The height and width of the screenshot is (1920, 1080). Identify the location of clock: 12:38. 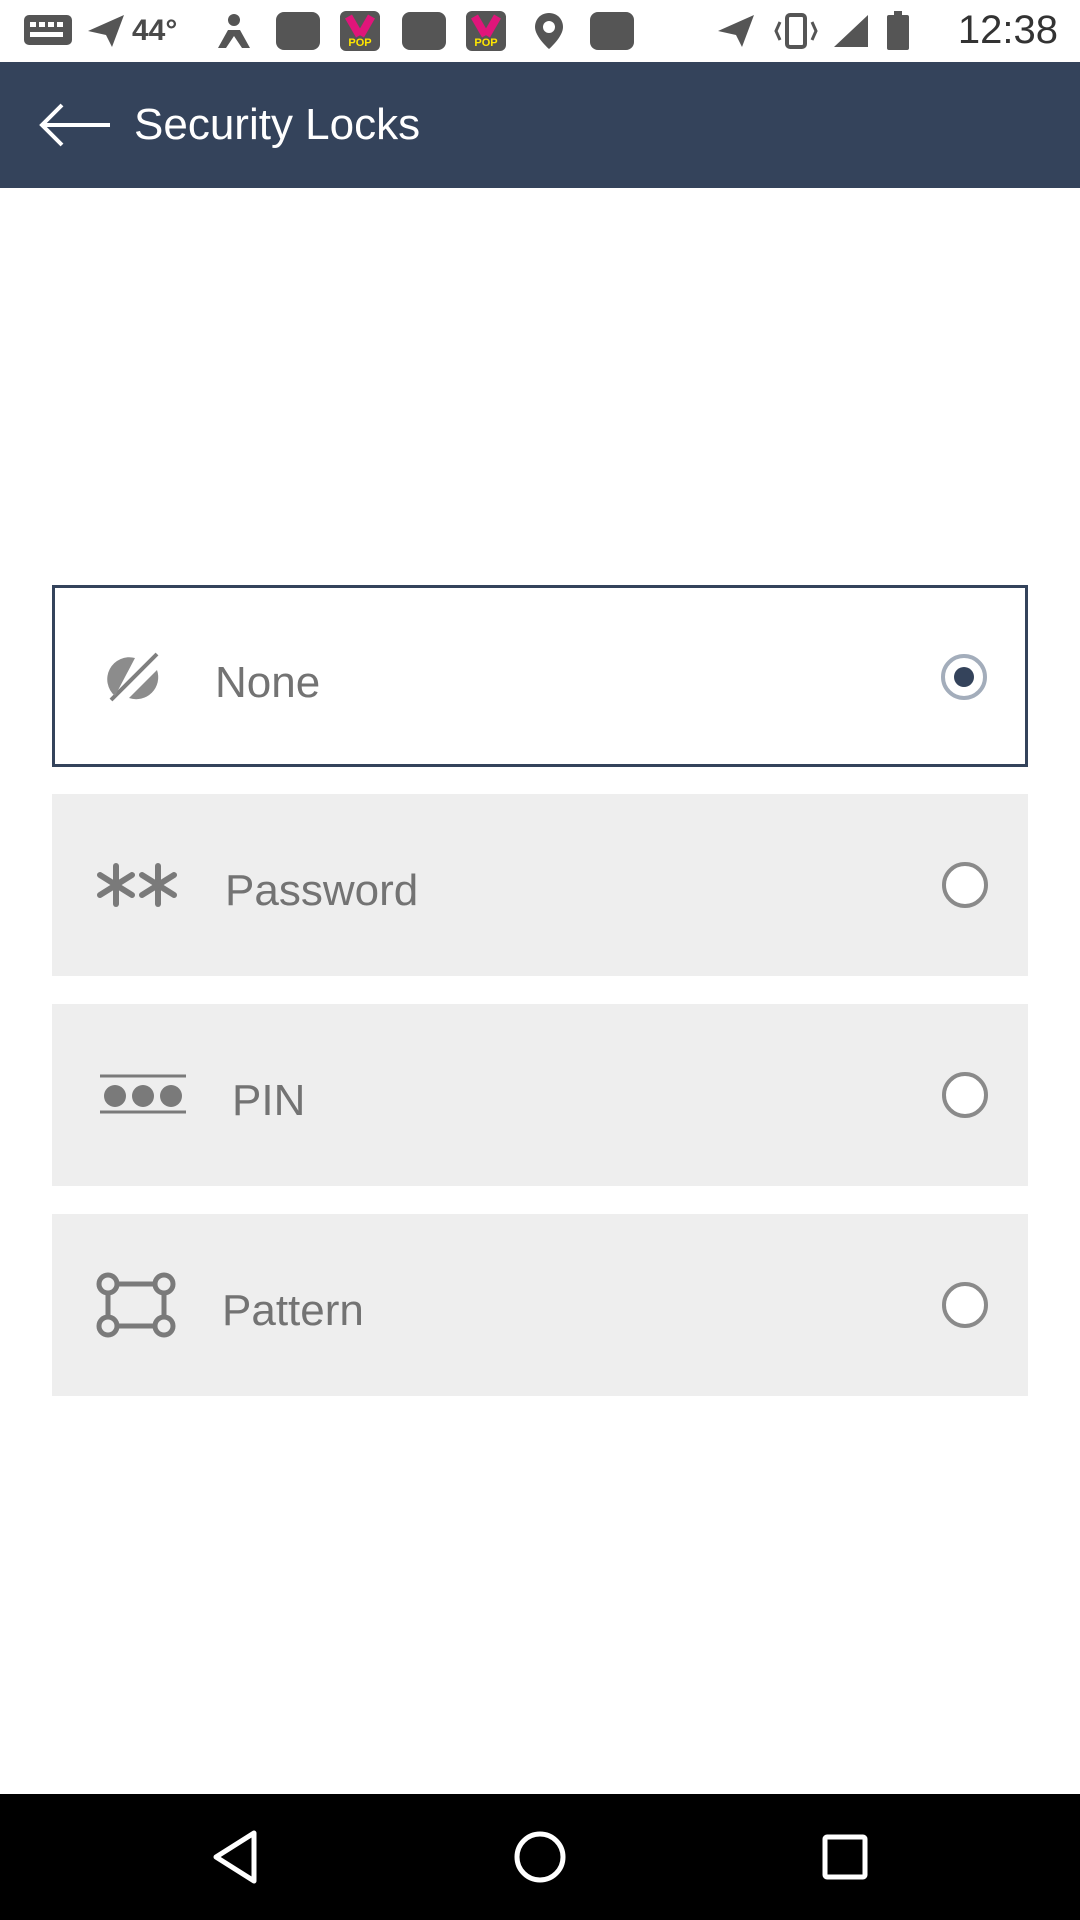
(1007, 30).